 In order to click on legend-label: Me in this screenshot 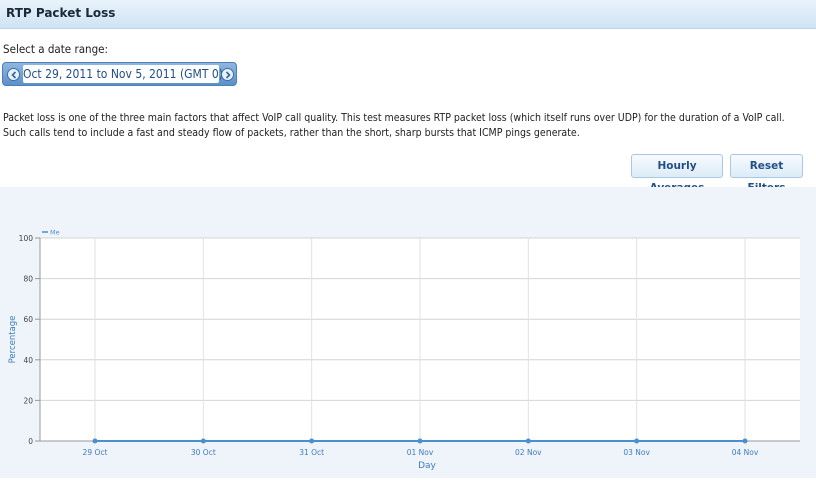, I will do `click(55, 233)`.